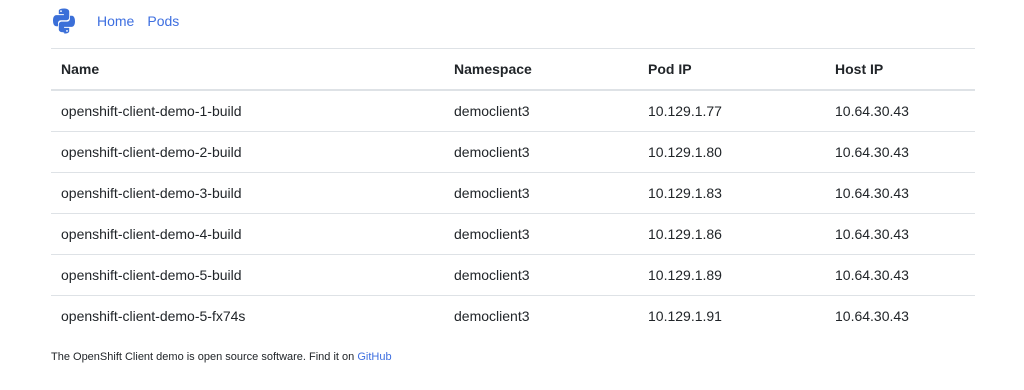 The height and width of the screenshot is (390, 1024). Describe the element at coordinates (247, 69) in the screenshot. I see `column-header-name: Name` at that location.